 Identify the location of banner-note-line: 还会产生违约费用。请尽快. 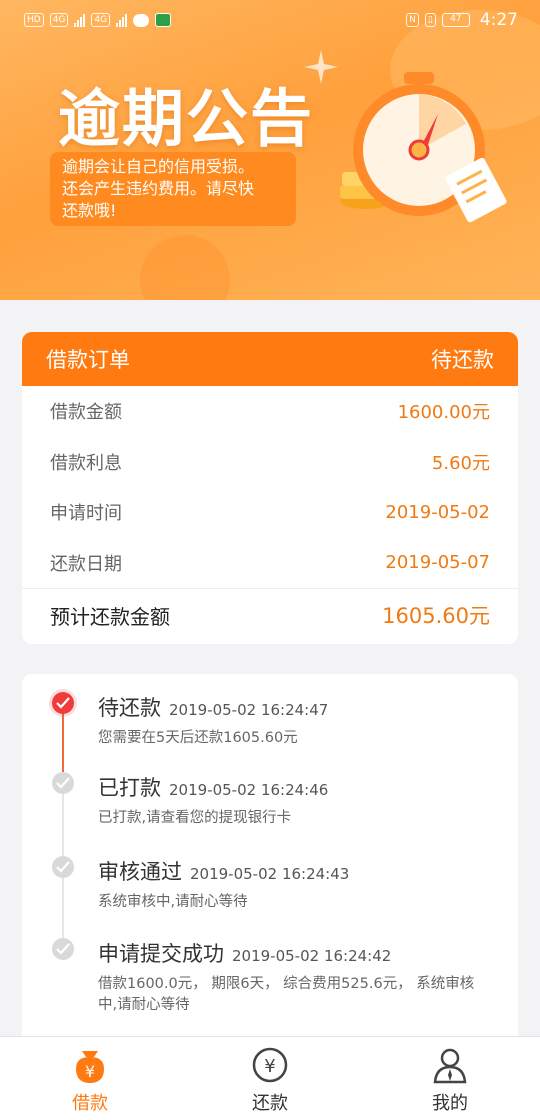
(158, 188).